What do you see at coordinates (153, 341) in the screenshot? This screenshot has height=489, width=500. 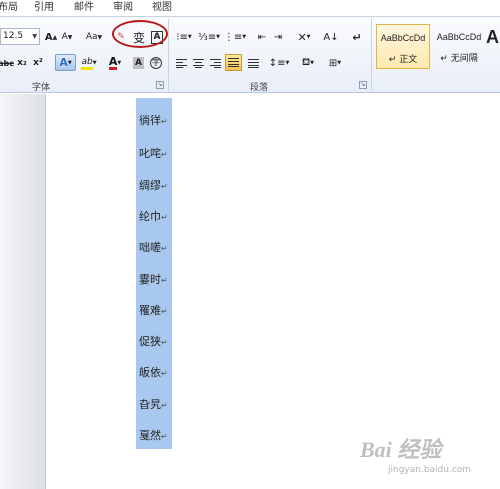 I see `document-line: 促狭↵` at bounding box center [153, 341].